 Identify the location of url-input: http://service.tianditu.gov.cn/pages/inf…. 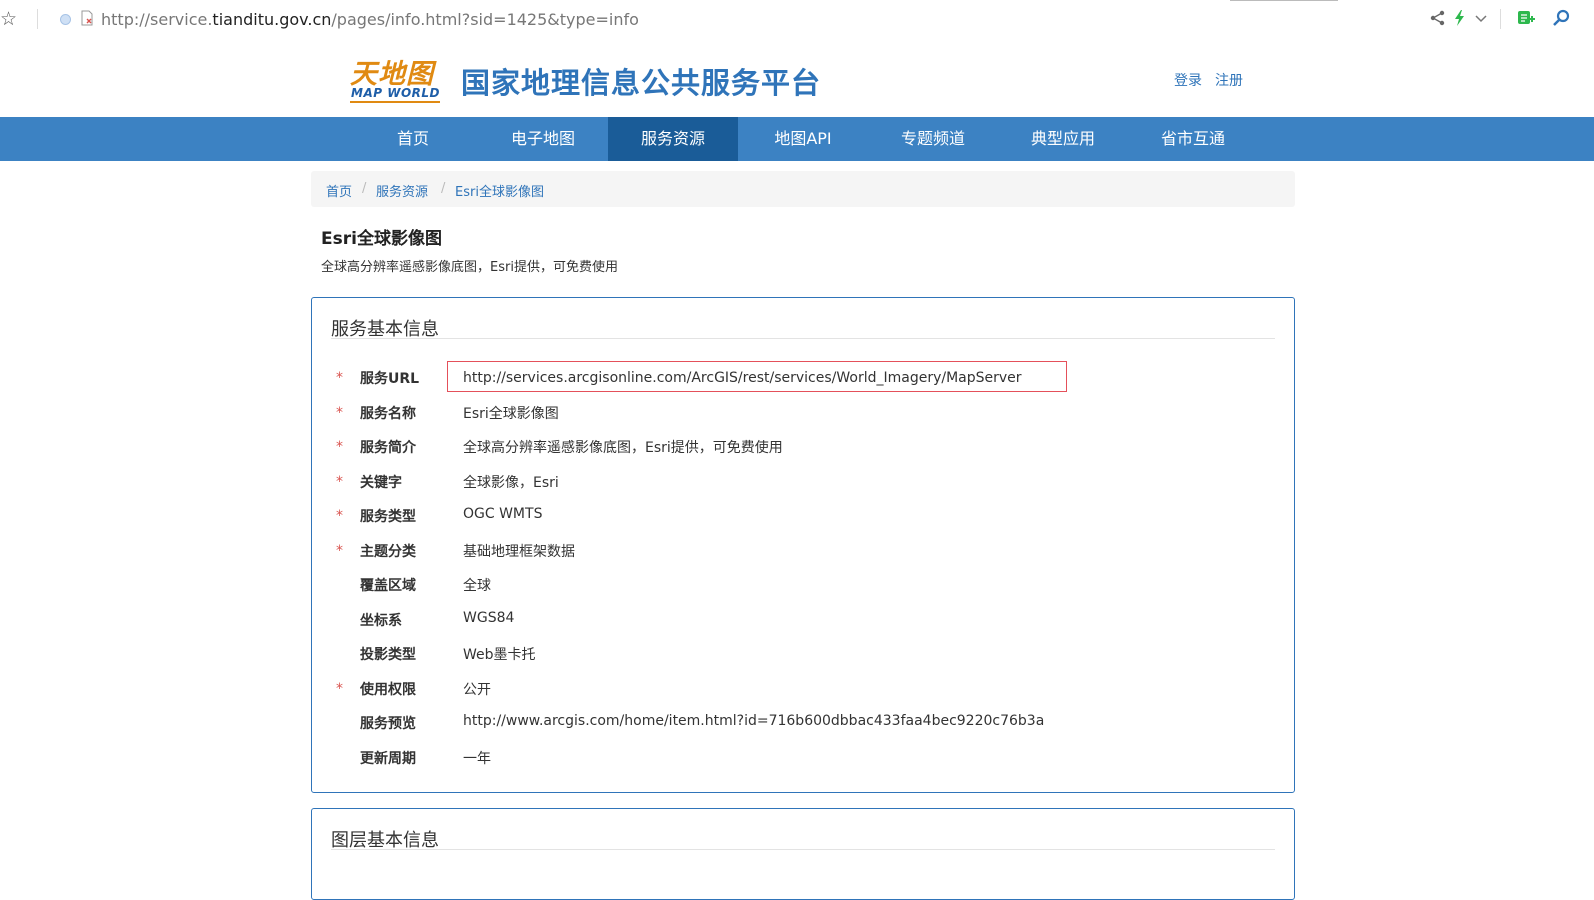
(370, 19).